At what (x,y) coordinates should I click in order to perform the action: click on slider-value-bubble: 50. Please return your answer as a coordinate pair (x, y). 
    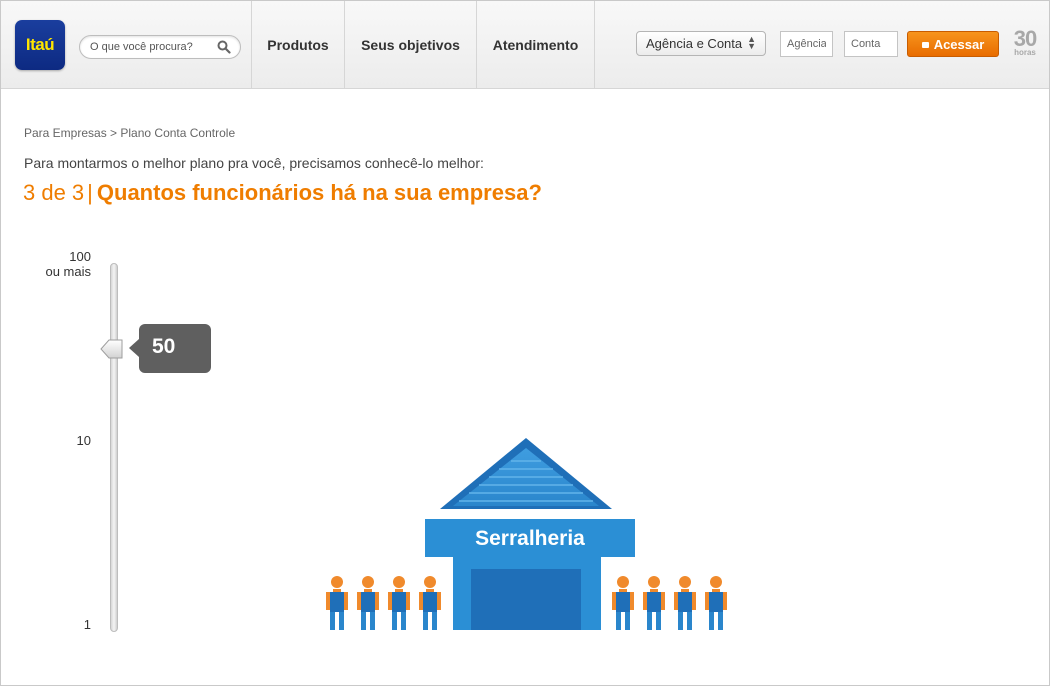
    Looking at the image, I should click on (170, 348).